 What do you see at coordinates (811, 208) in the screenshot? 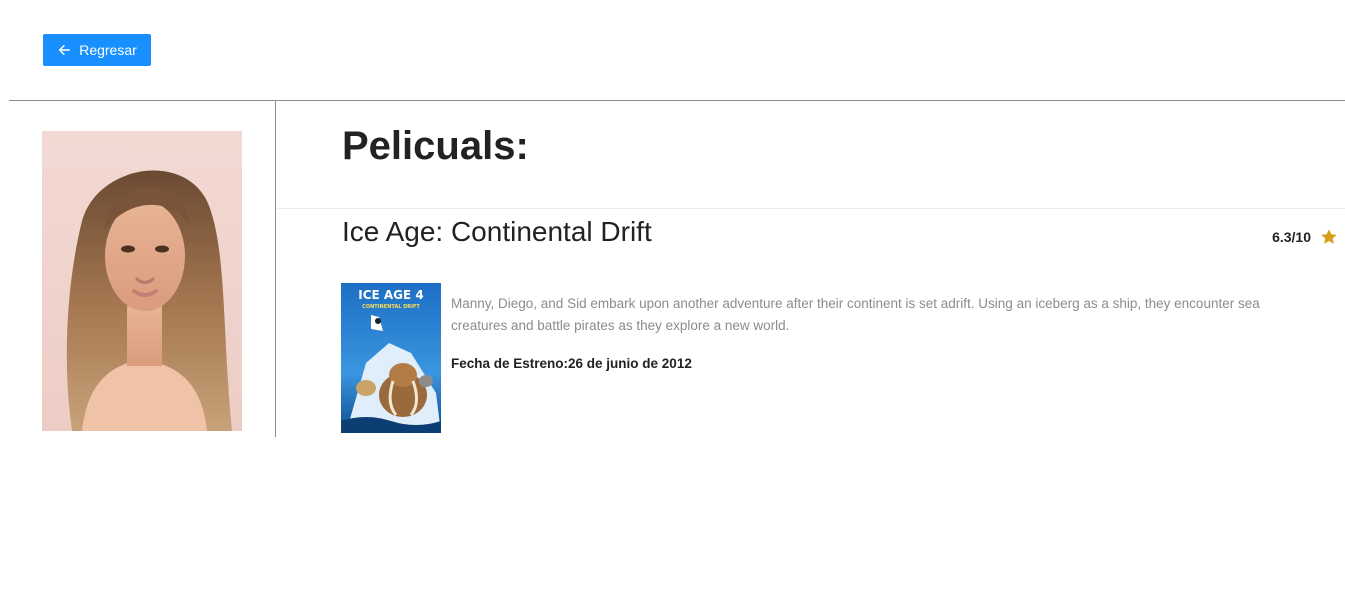
I see `section-divider` at bounding box center [811, 208].